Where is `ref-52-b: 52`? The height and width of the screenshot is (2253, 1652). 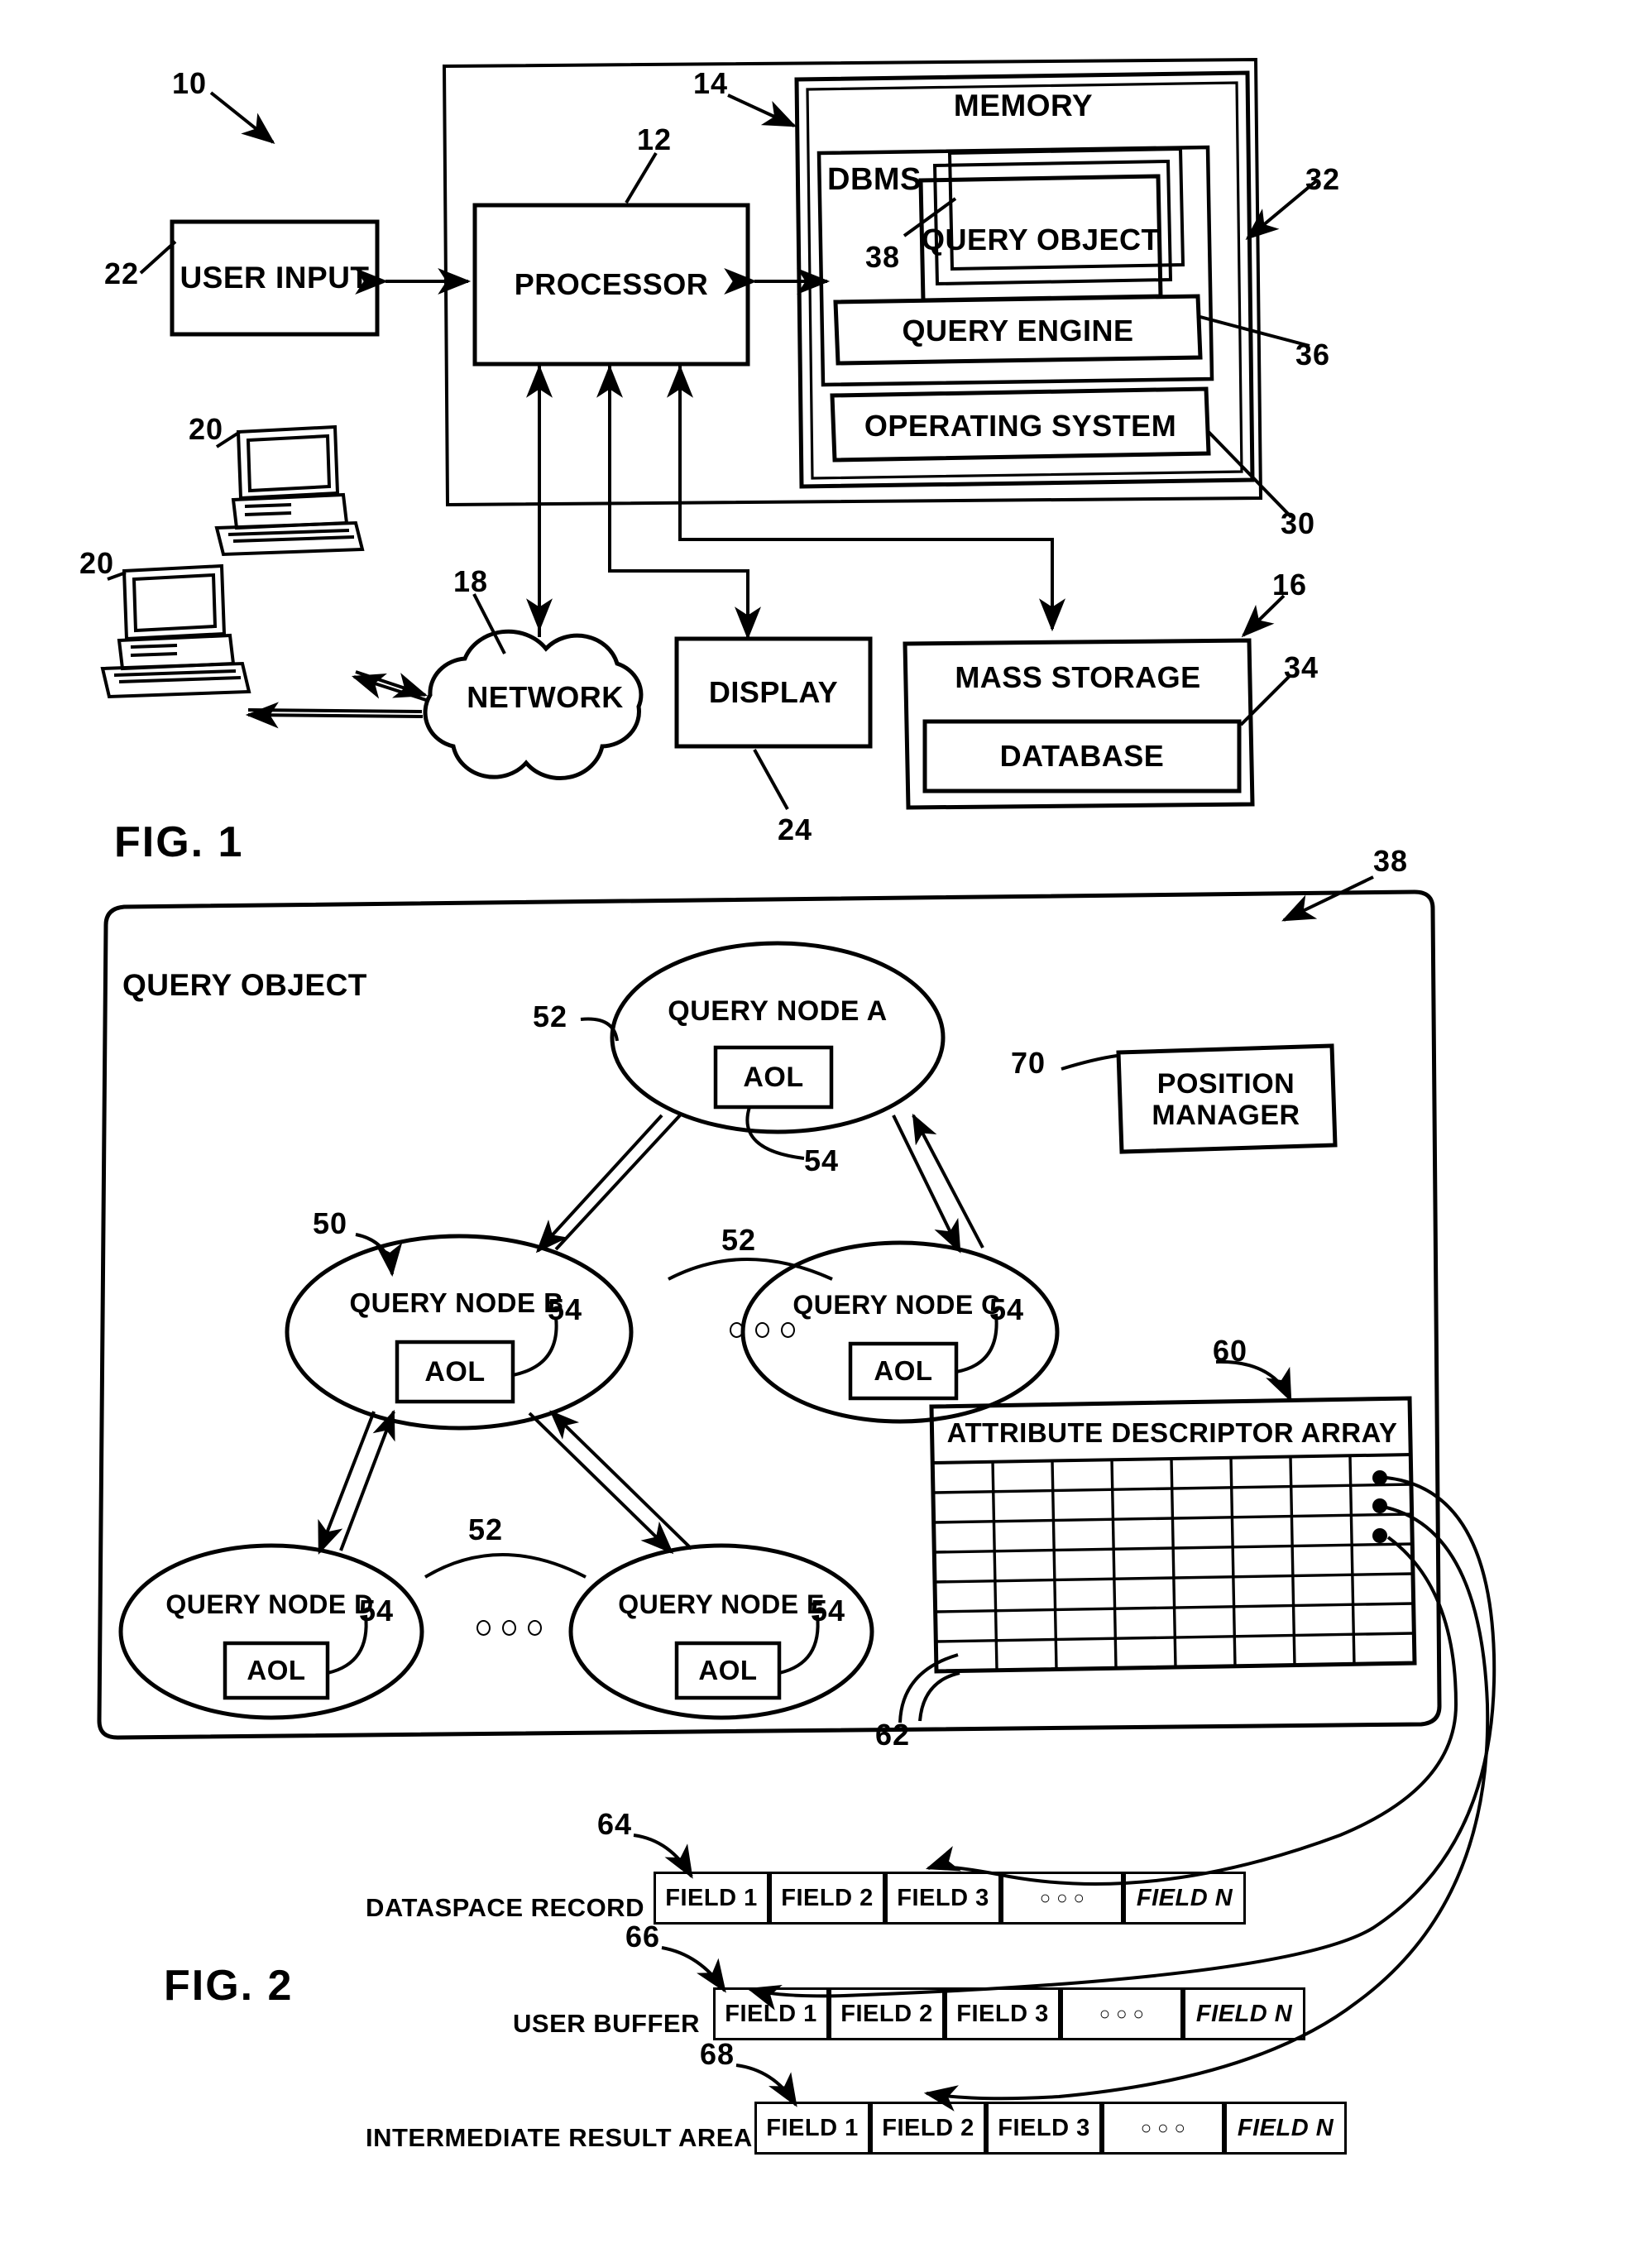 ref-52-b: 52 is located at coordinates (739, 1240).